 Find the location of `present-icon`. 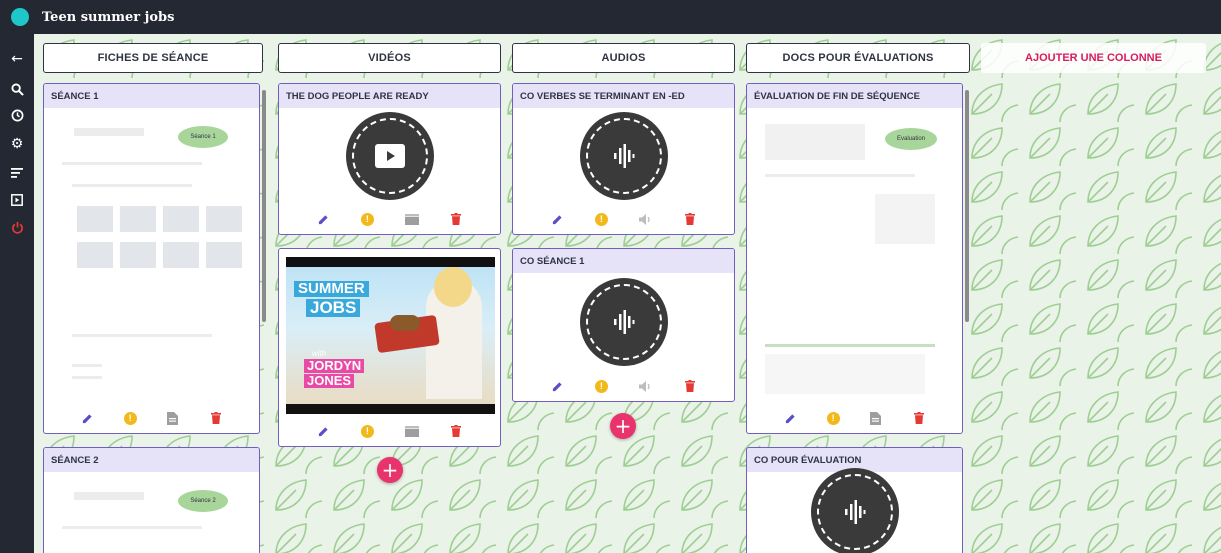

present-icon is located at coordinates (17, 200).